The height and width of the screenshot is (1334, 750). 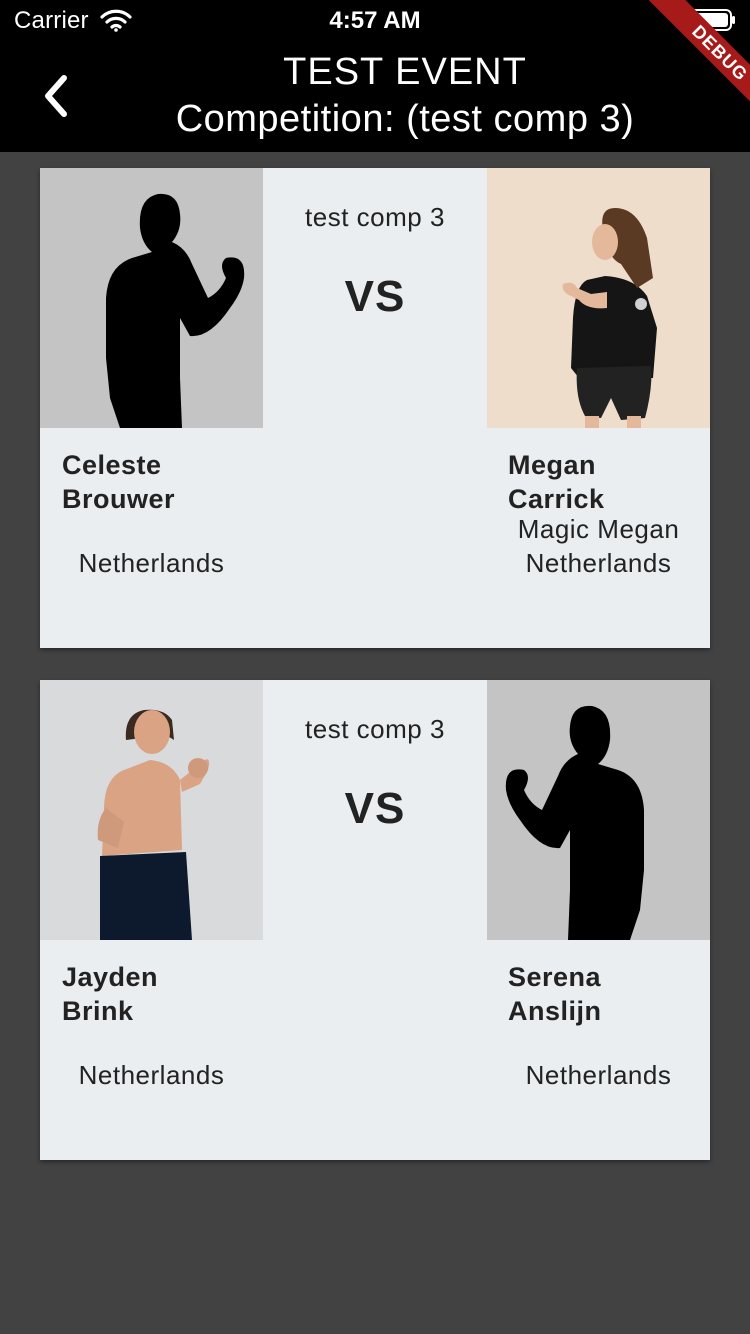 What do you see at coordinates (598, 529) in the screenshot?
I see `fighter-nickname: Magic Megan` at bounding box center [598, 529].